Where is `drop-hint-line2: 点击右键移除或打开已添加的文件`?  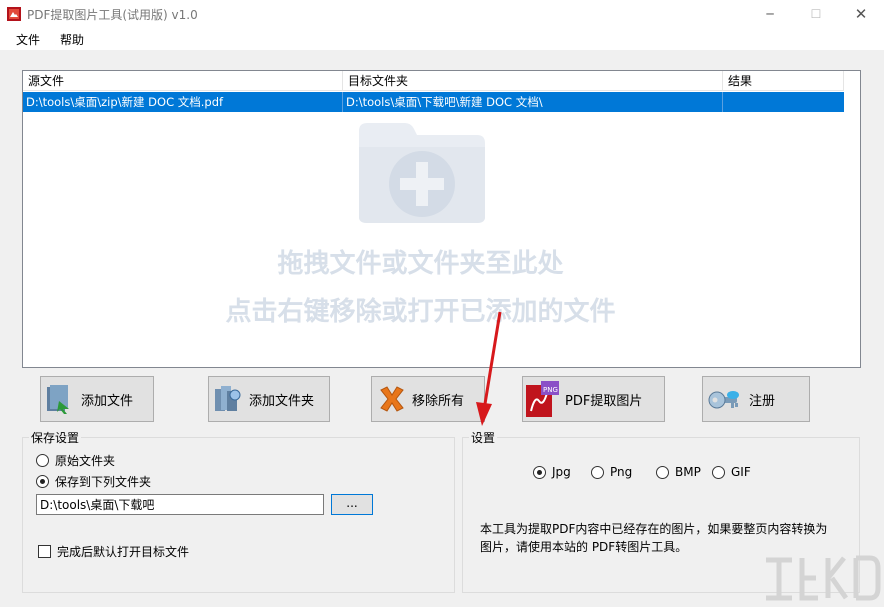 drop-hint-line2: 点击右键移除或打开已添加的文件 is located at coordinates (420, 312).